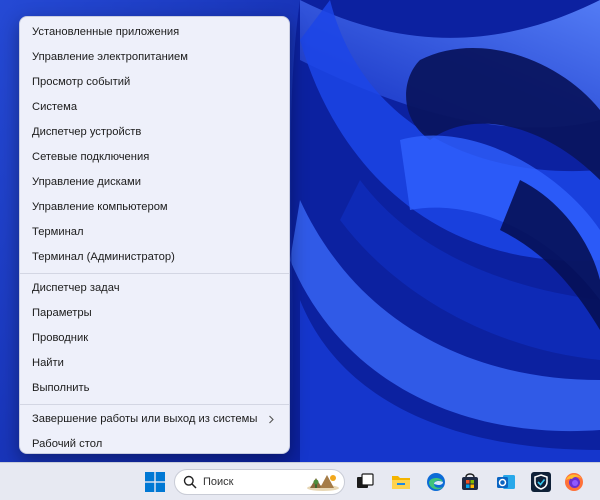 The width and height of the screenshot is (600, 500). Describe the element at coordinates (154, 338) in the screenshot. I see `menu-item-file-explorer: Проводник` at that location.